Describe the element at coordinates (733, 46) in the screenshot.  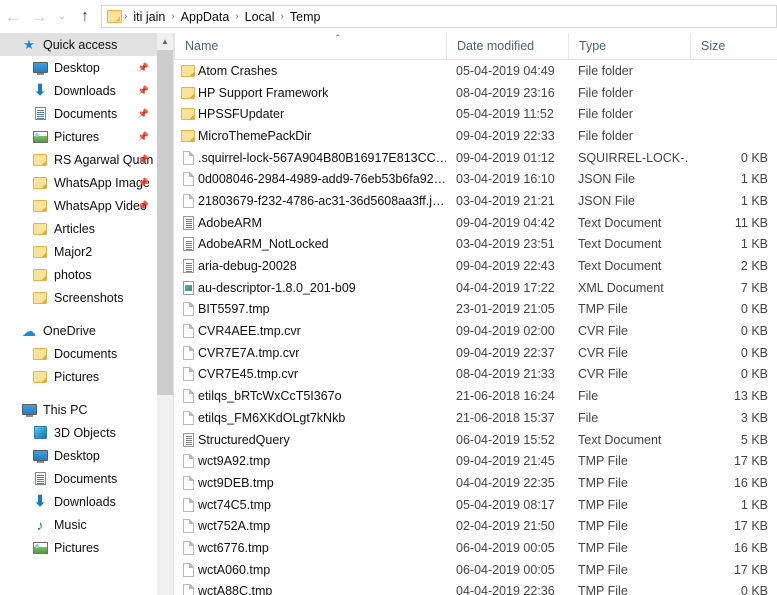
I see `column-header-size: Size` at that location.